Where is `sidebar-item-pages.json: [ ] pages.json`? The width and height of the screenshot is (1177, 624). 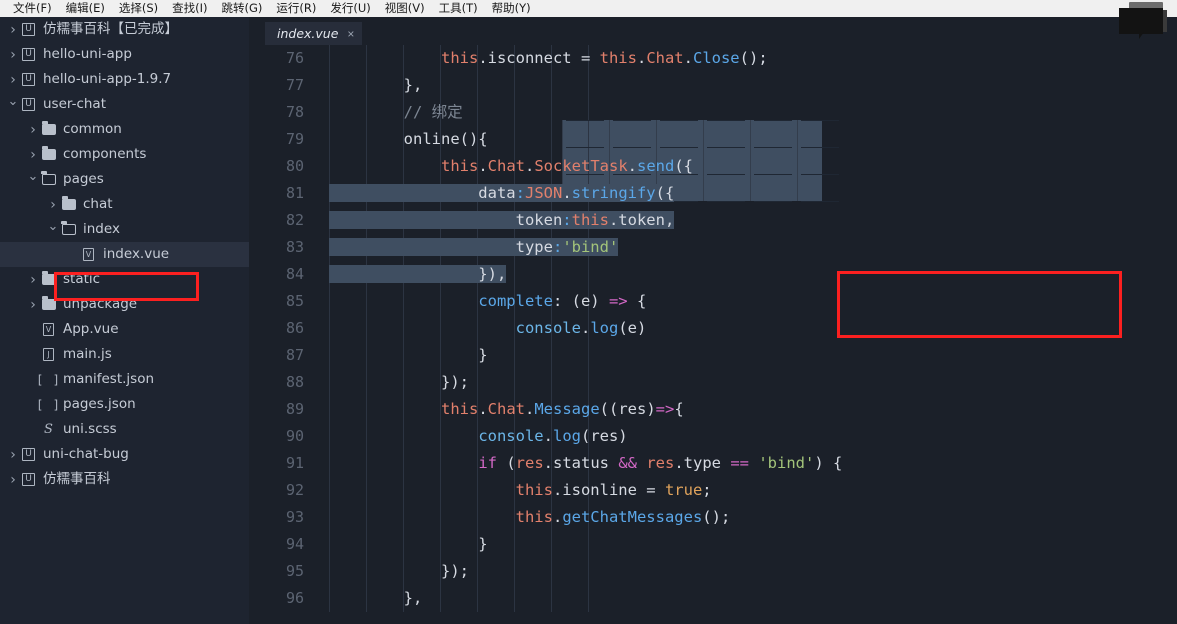 sidebar-item-pages.json: [ ] pages.json is located at coordinates (124, 404).